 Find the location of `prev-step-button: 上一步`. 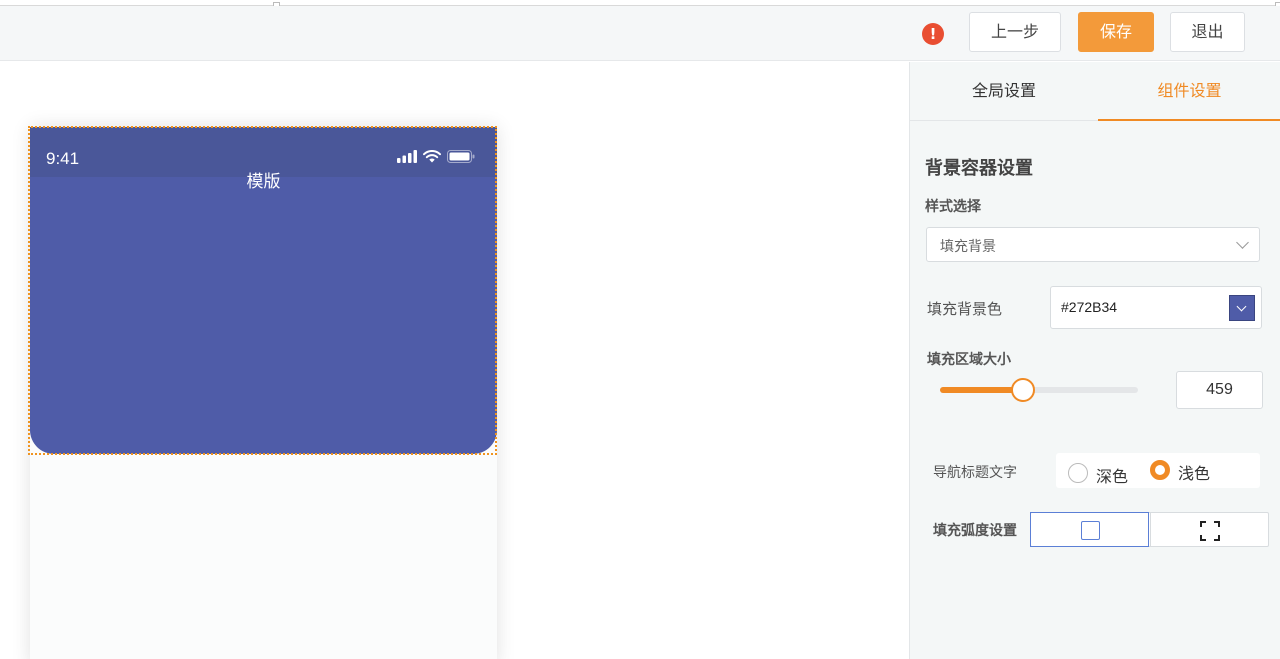

prev-step-button: 上一步 is located at coordinates (1015, 32).